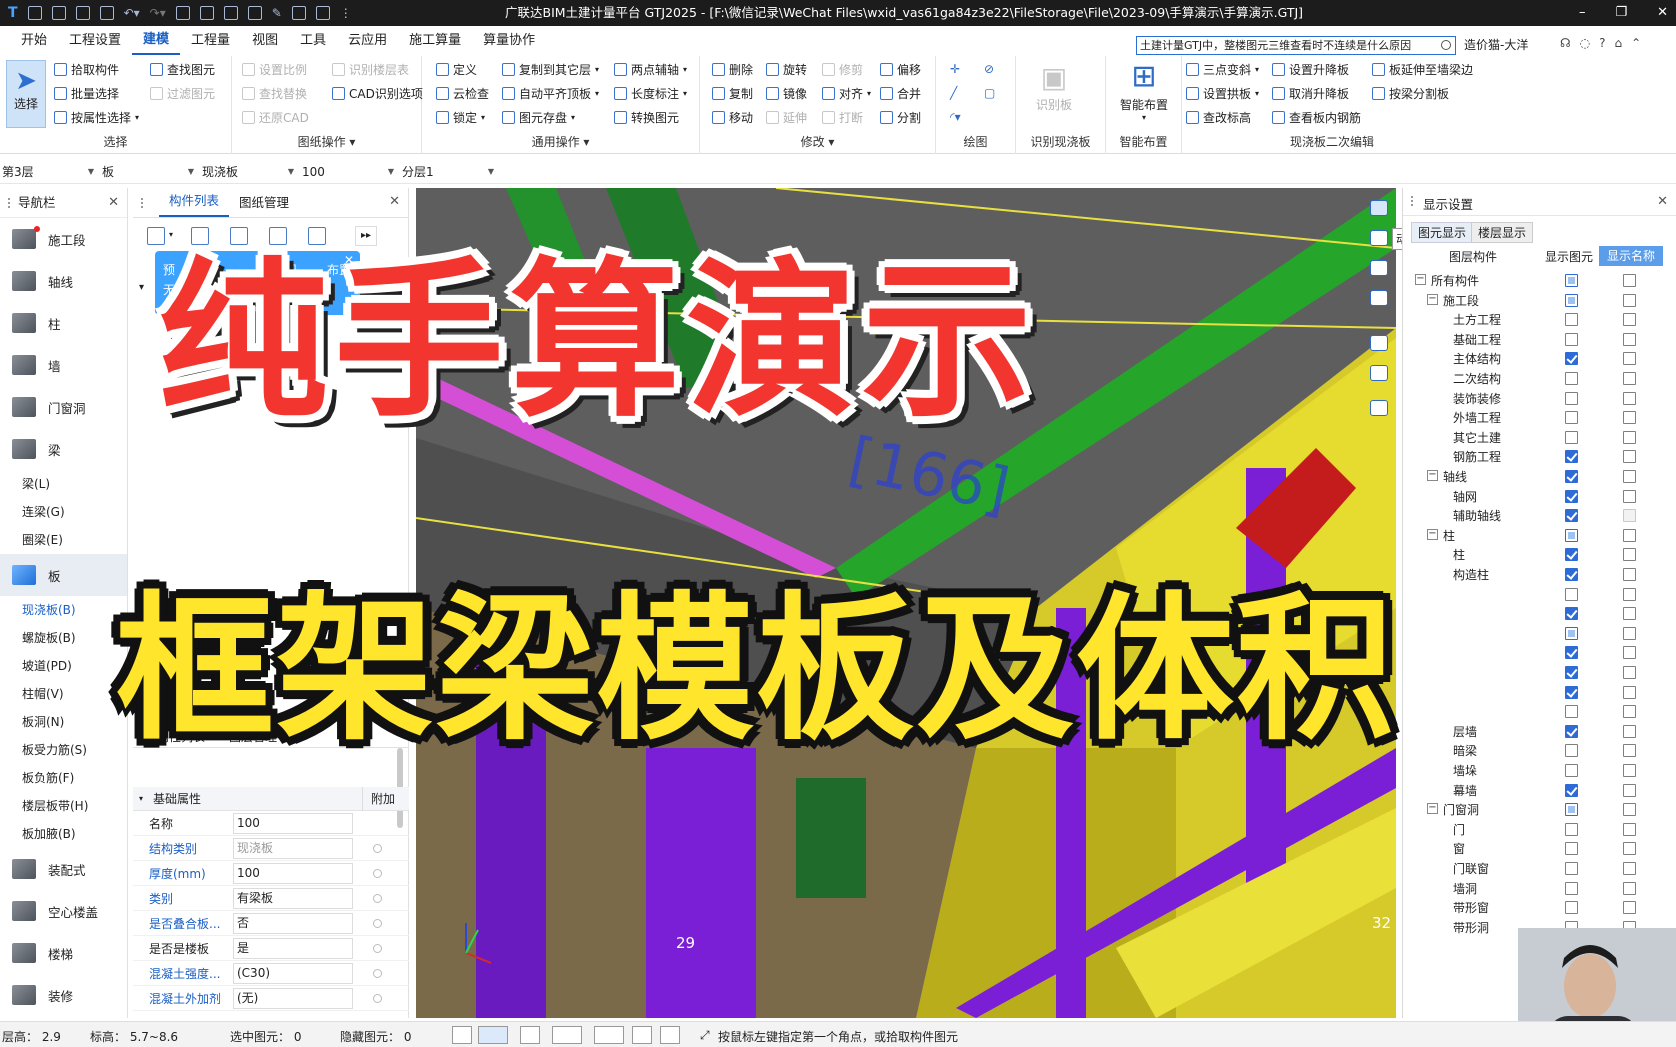 This screenshot has height=1047, width=1676. I want to click on snap-icon, so click(493, 1035).